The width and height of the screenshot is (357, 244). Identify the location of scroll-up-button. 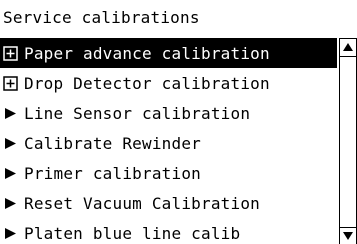
(348, 47).